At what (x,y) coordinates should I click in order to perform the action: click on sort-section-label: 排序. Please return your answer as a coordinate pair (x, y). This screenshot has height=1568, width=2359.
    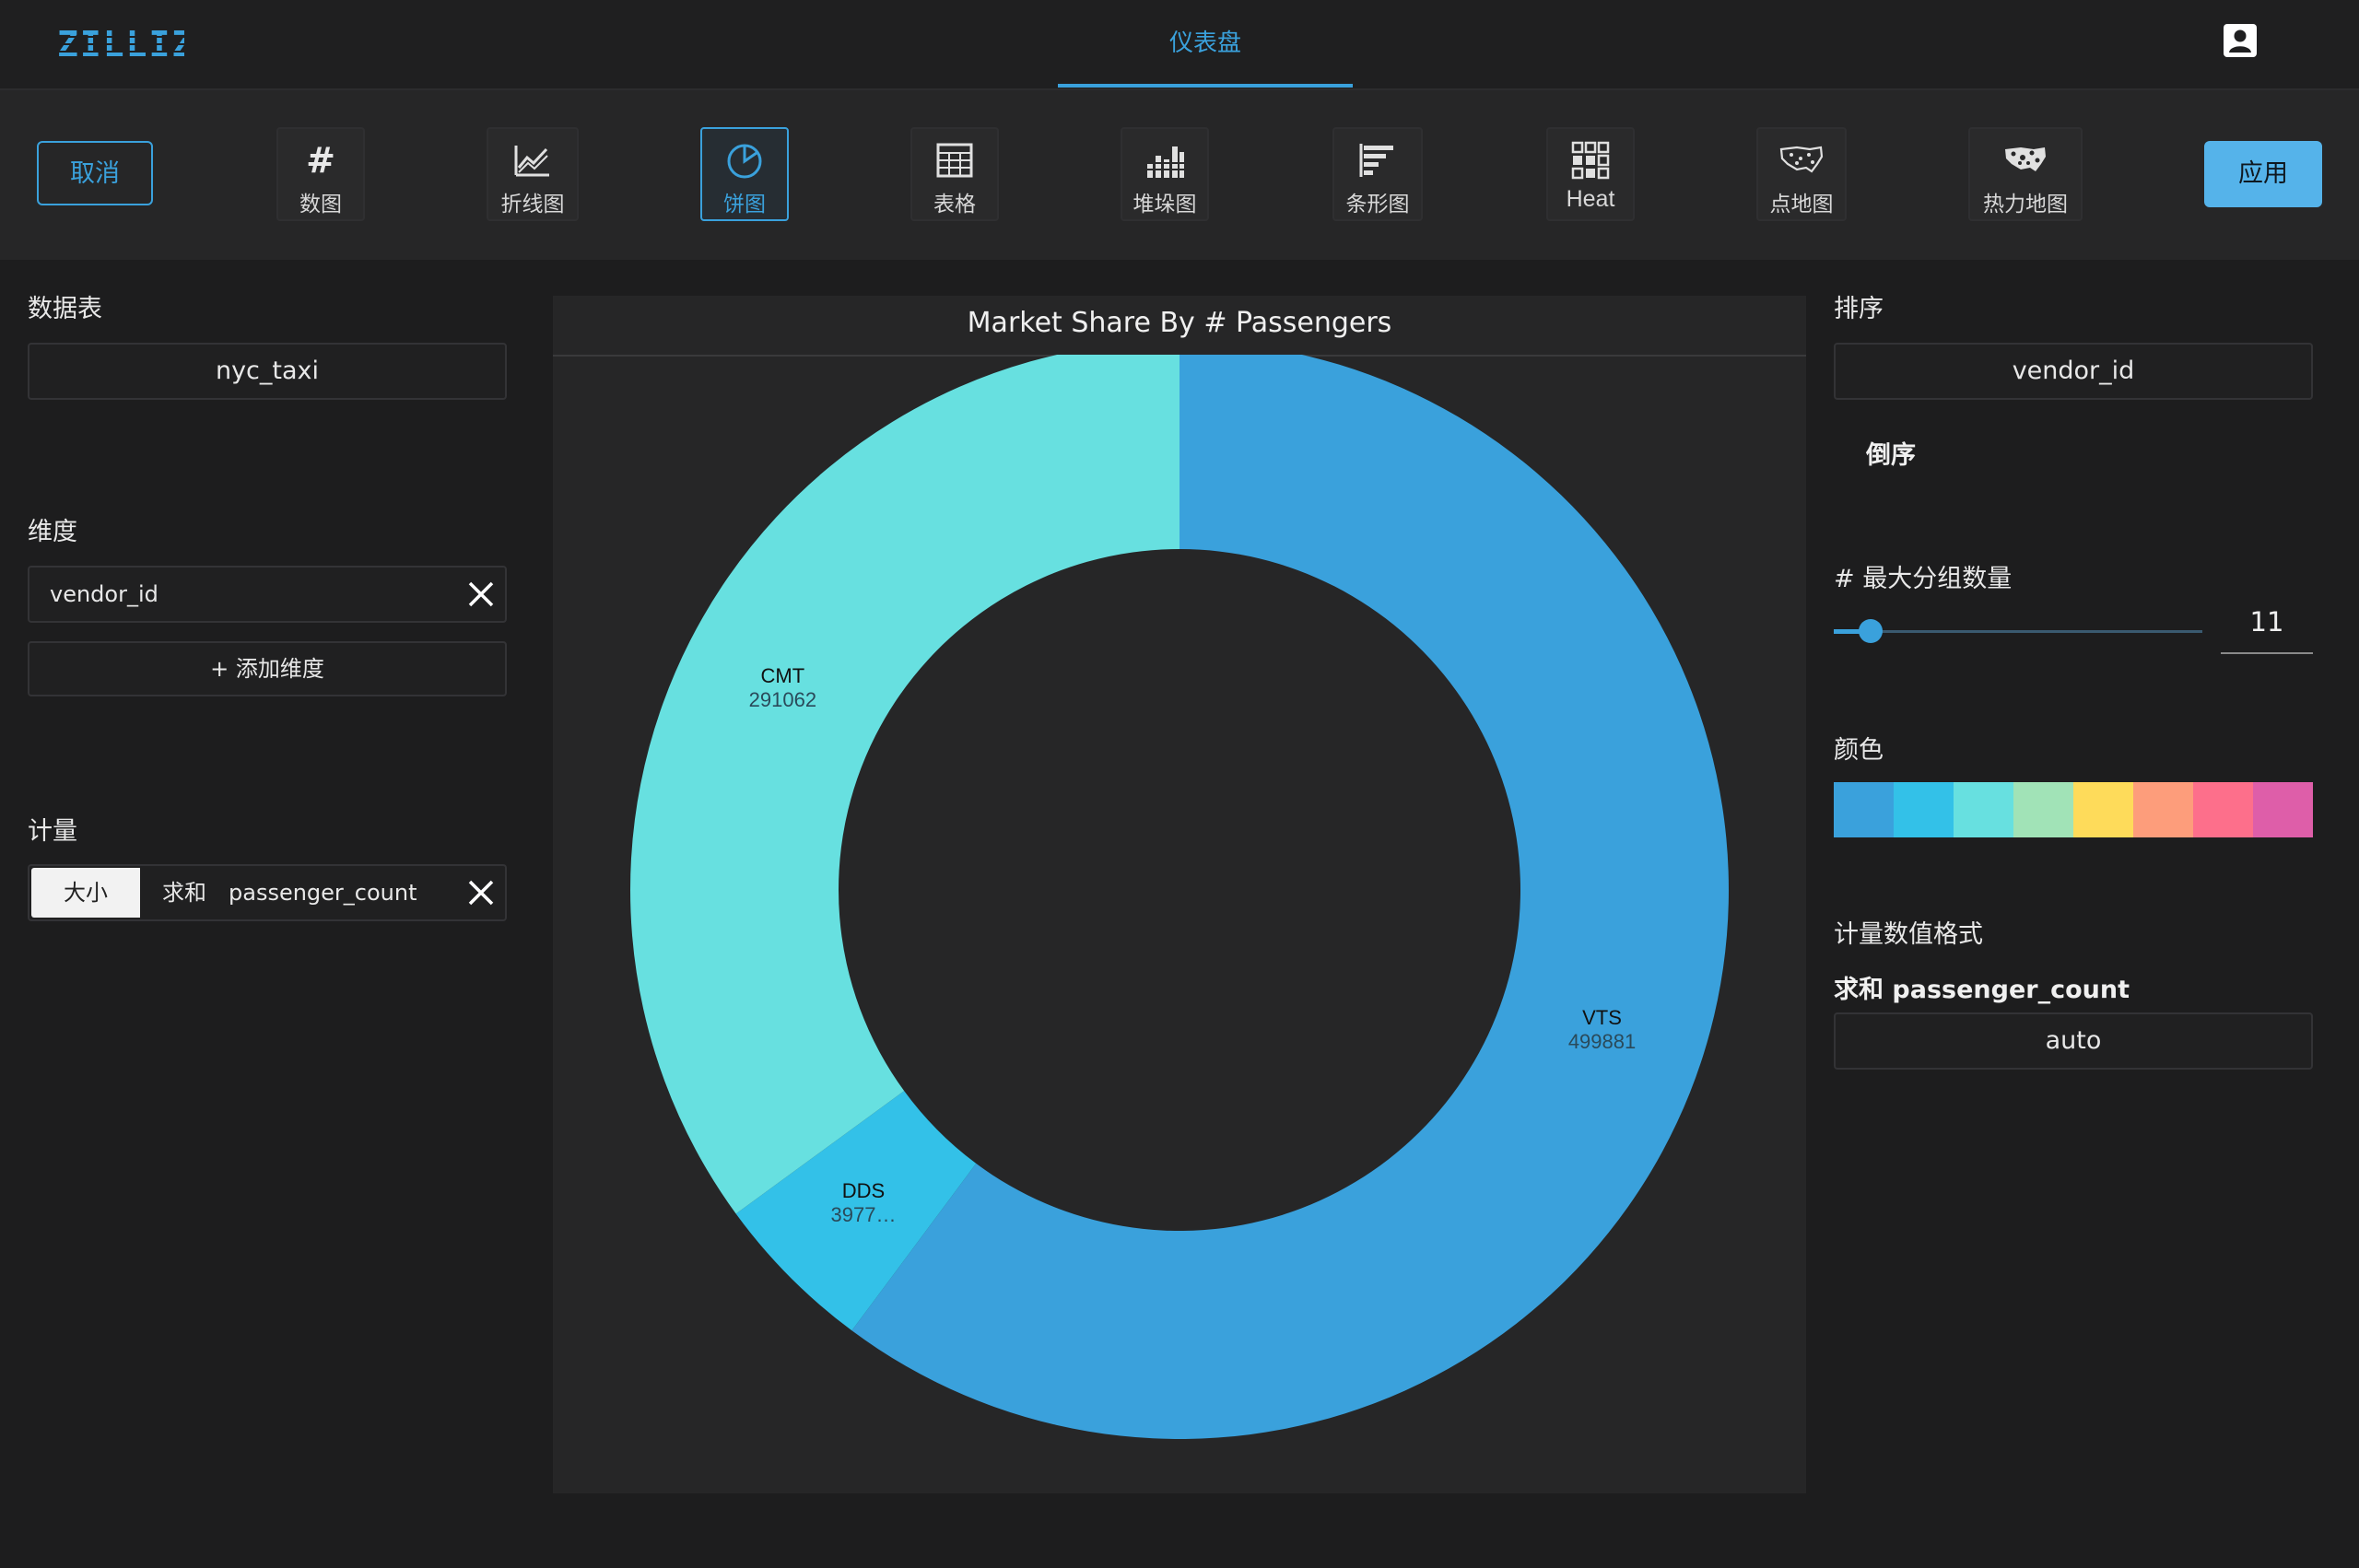
    Looking at the image, I should click on (1859, 309).